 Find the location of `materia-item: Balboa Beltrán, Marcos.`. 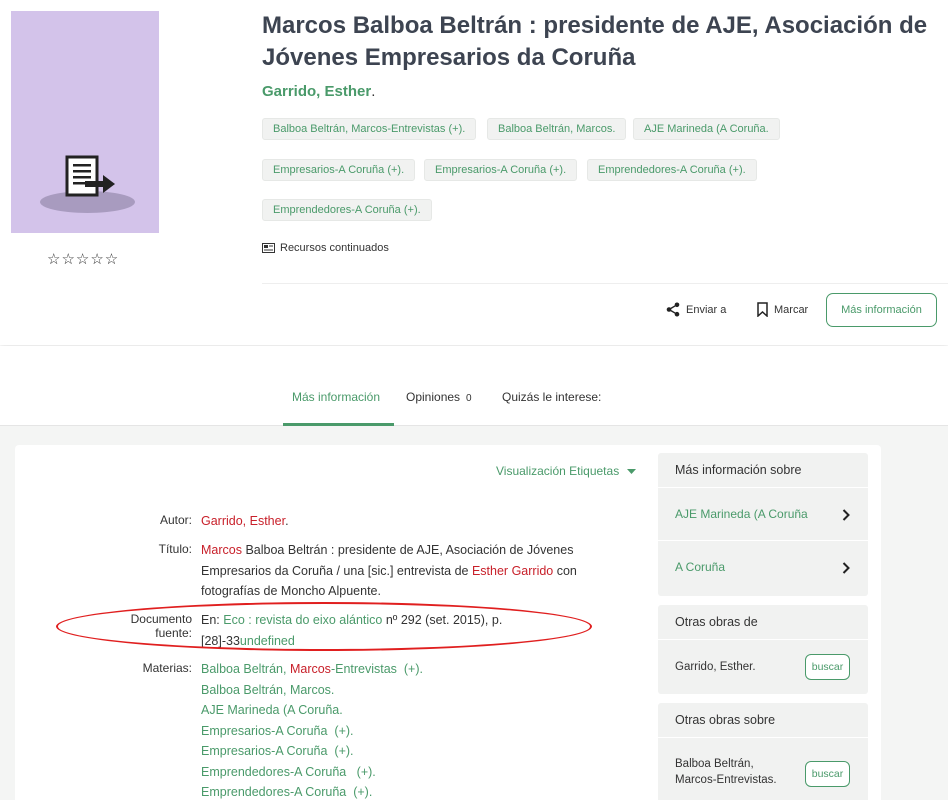

materia-item: Balboa Beltrán, Marcos. is located at coordinates (267, 690).